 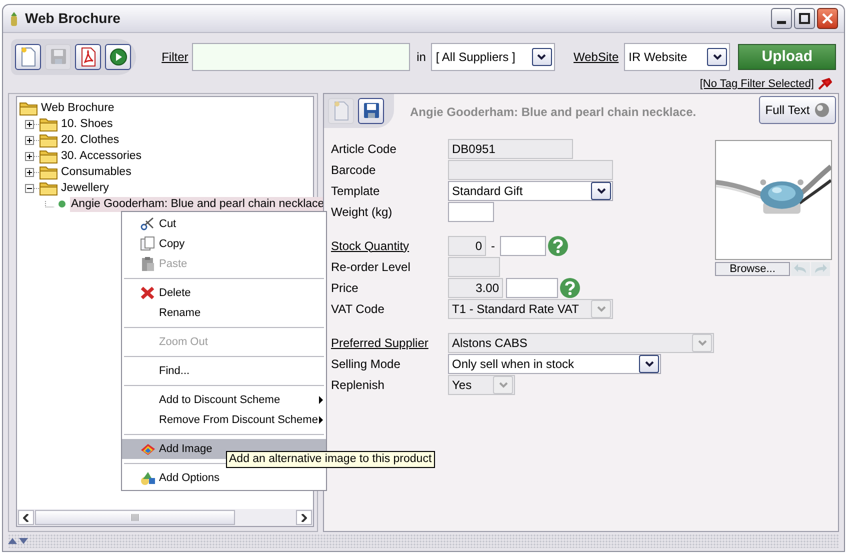 What do you see at coordinates (366, 364) in the screenshot?
I see `field-label: Selling Mode` at bounding box center [366, 364].